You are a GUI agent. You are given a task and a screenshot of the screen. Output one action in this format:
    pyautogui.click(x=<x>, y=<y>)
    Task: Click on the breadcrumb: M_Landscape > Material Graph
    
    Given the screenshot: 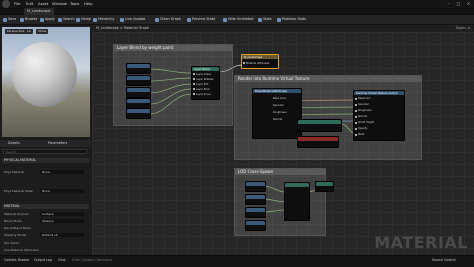 What is the action you would take?
    pyautogui.click(x=122, y=28)
    